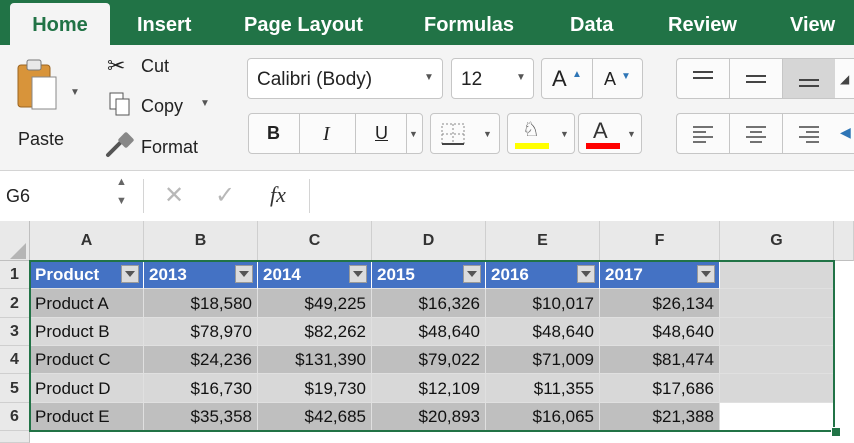 The width and height of the screenshot is (854, 443). What do you see at coordinates (703, 78) in the screenshot?
I see `align-top-button` at bounding box center [703, 78].